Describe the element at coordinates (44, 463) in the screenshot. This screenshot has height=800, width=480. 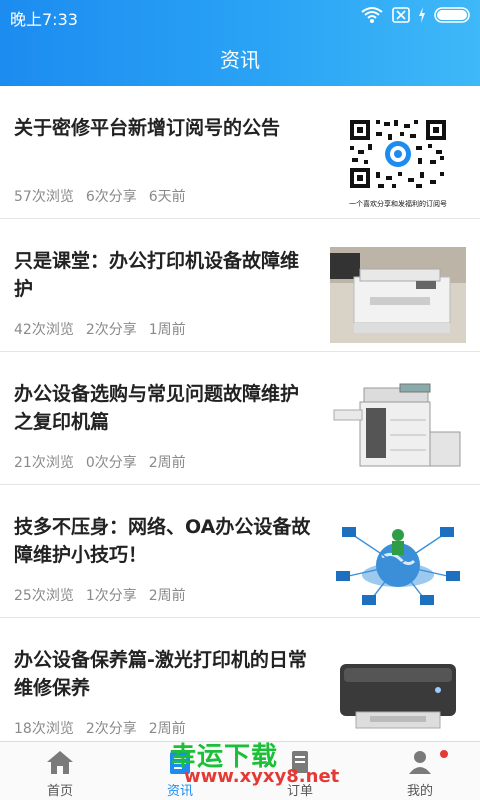
I see `view-count: 21次浏览` at that location.